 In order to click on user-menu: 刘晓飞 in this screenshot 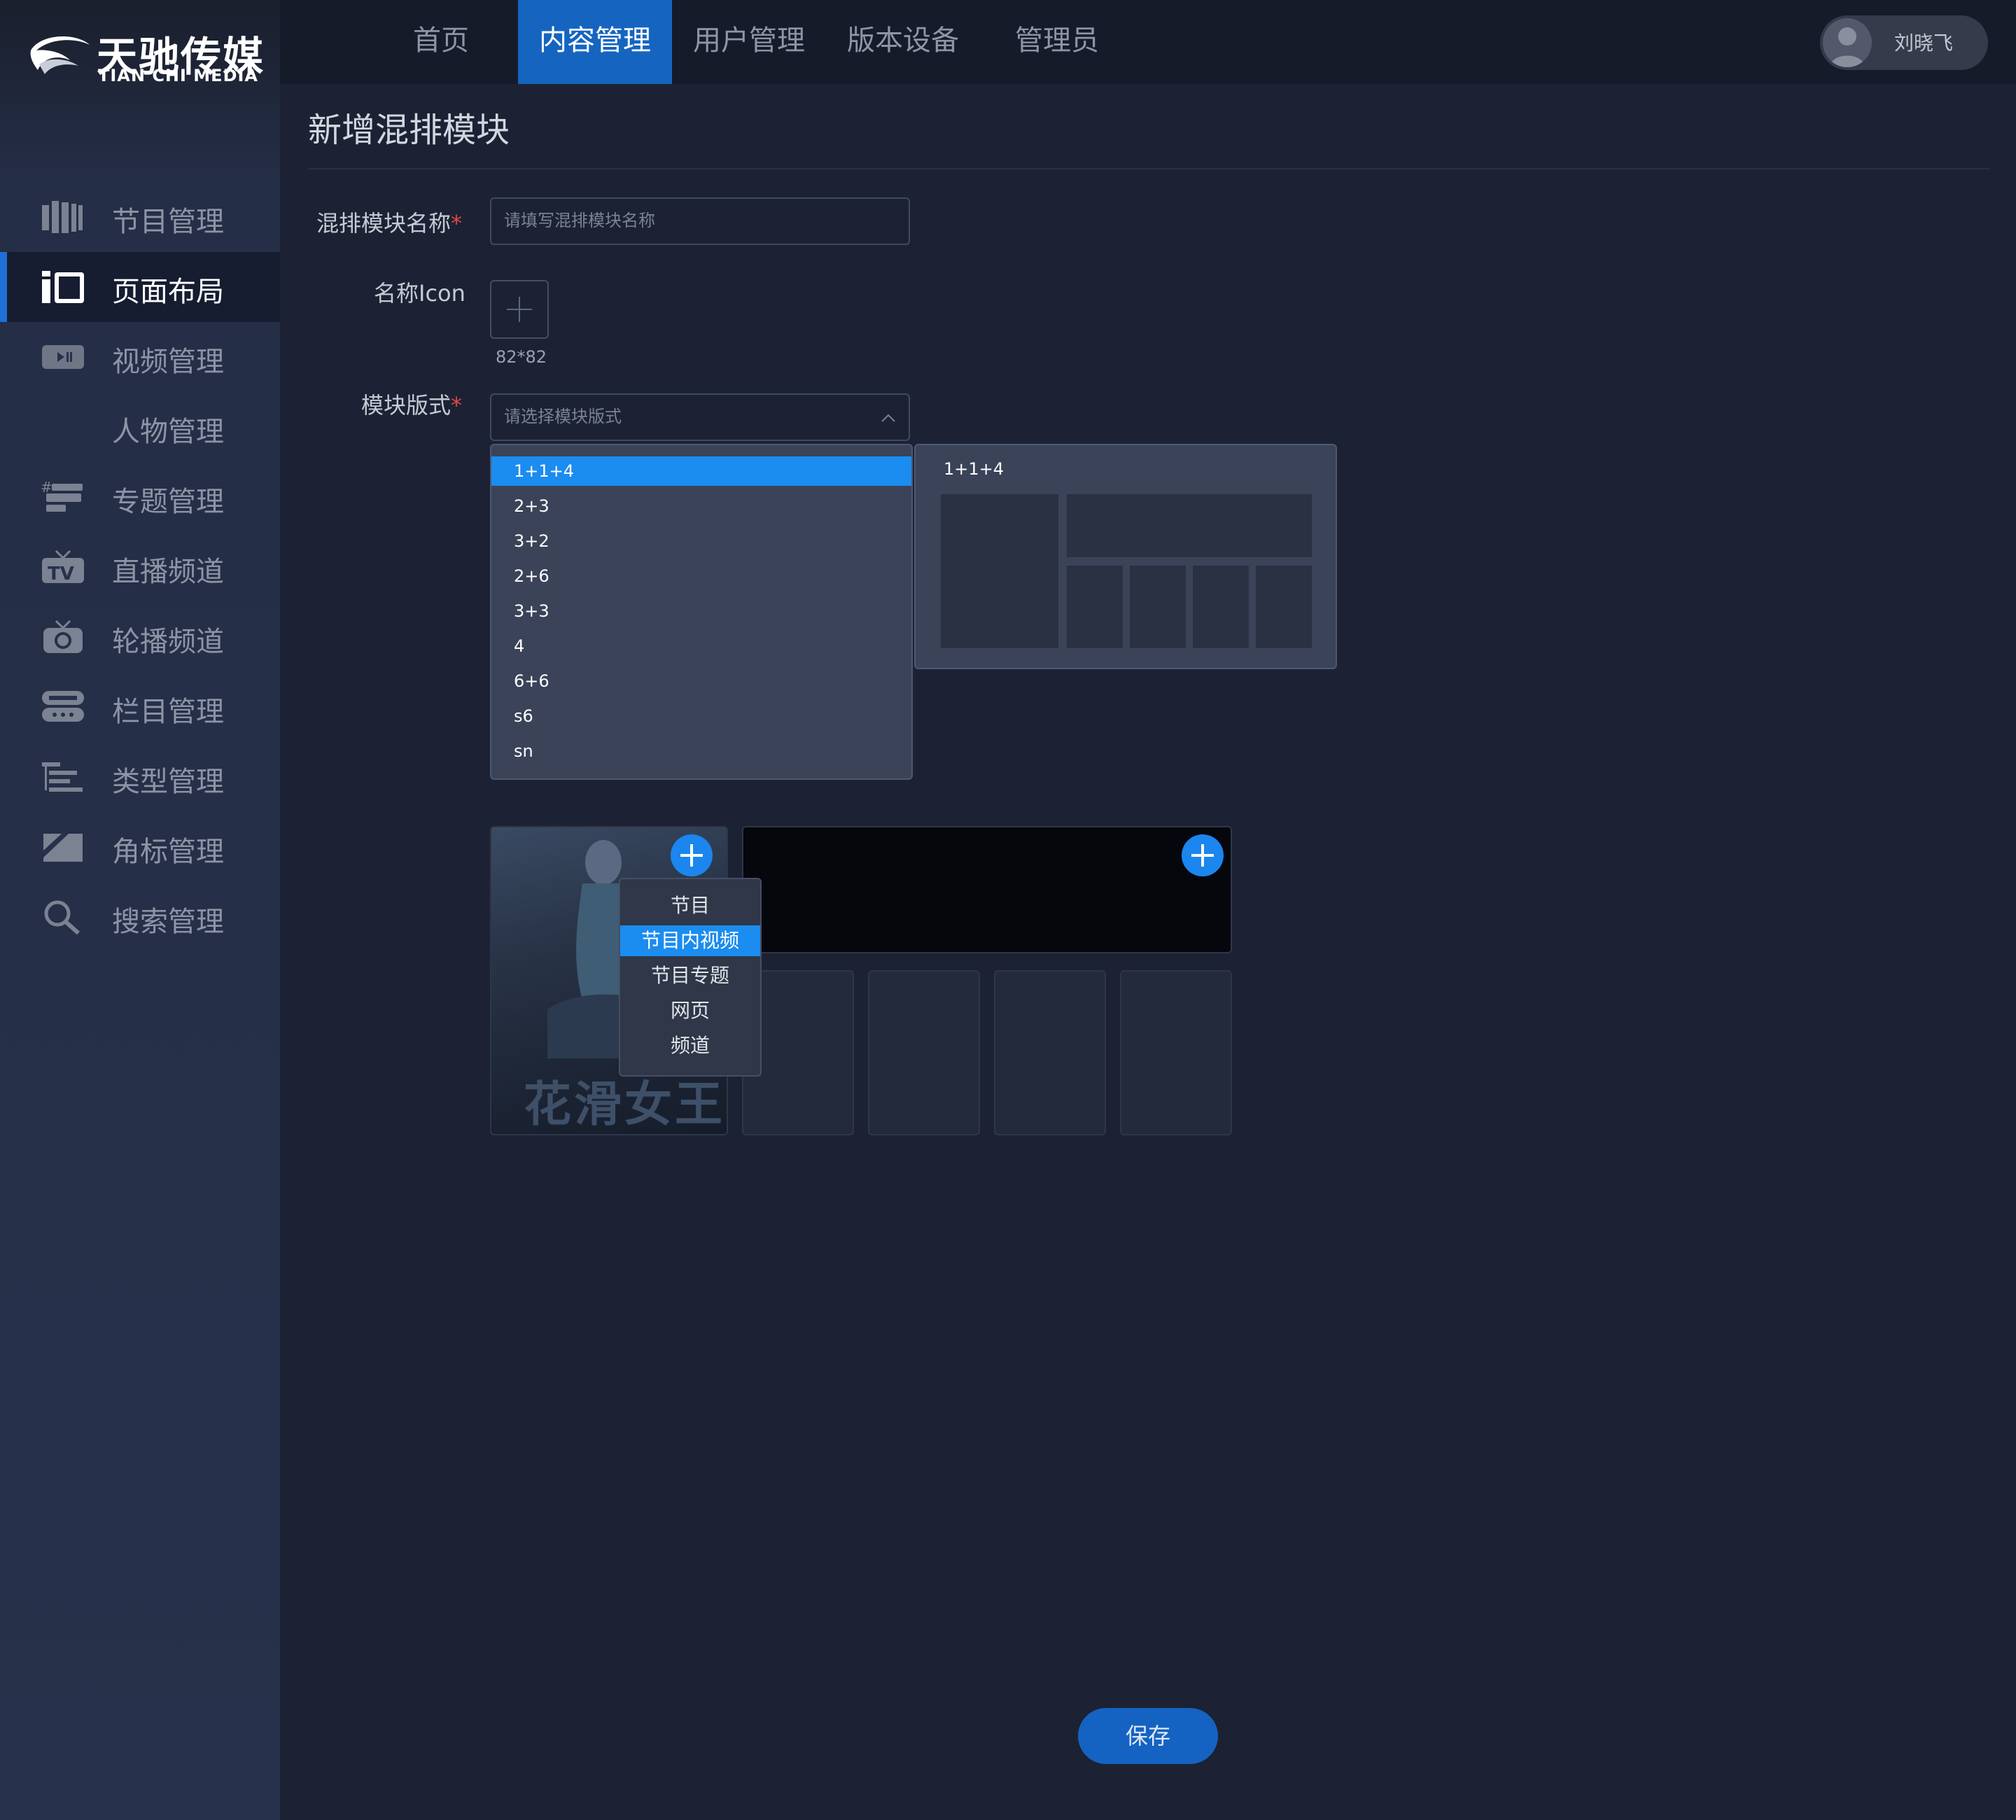, I will do `click(1904, 42)`.